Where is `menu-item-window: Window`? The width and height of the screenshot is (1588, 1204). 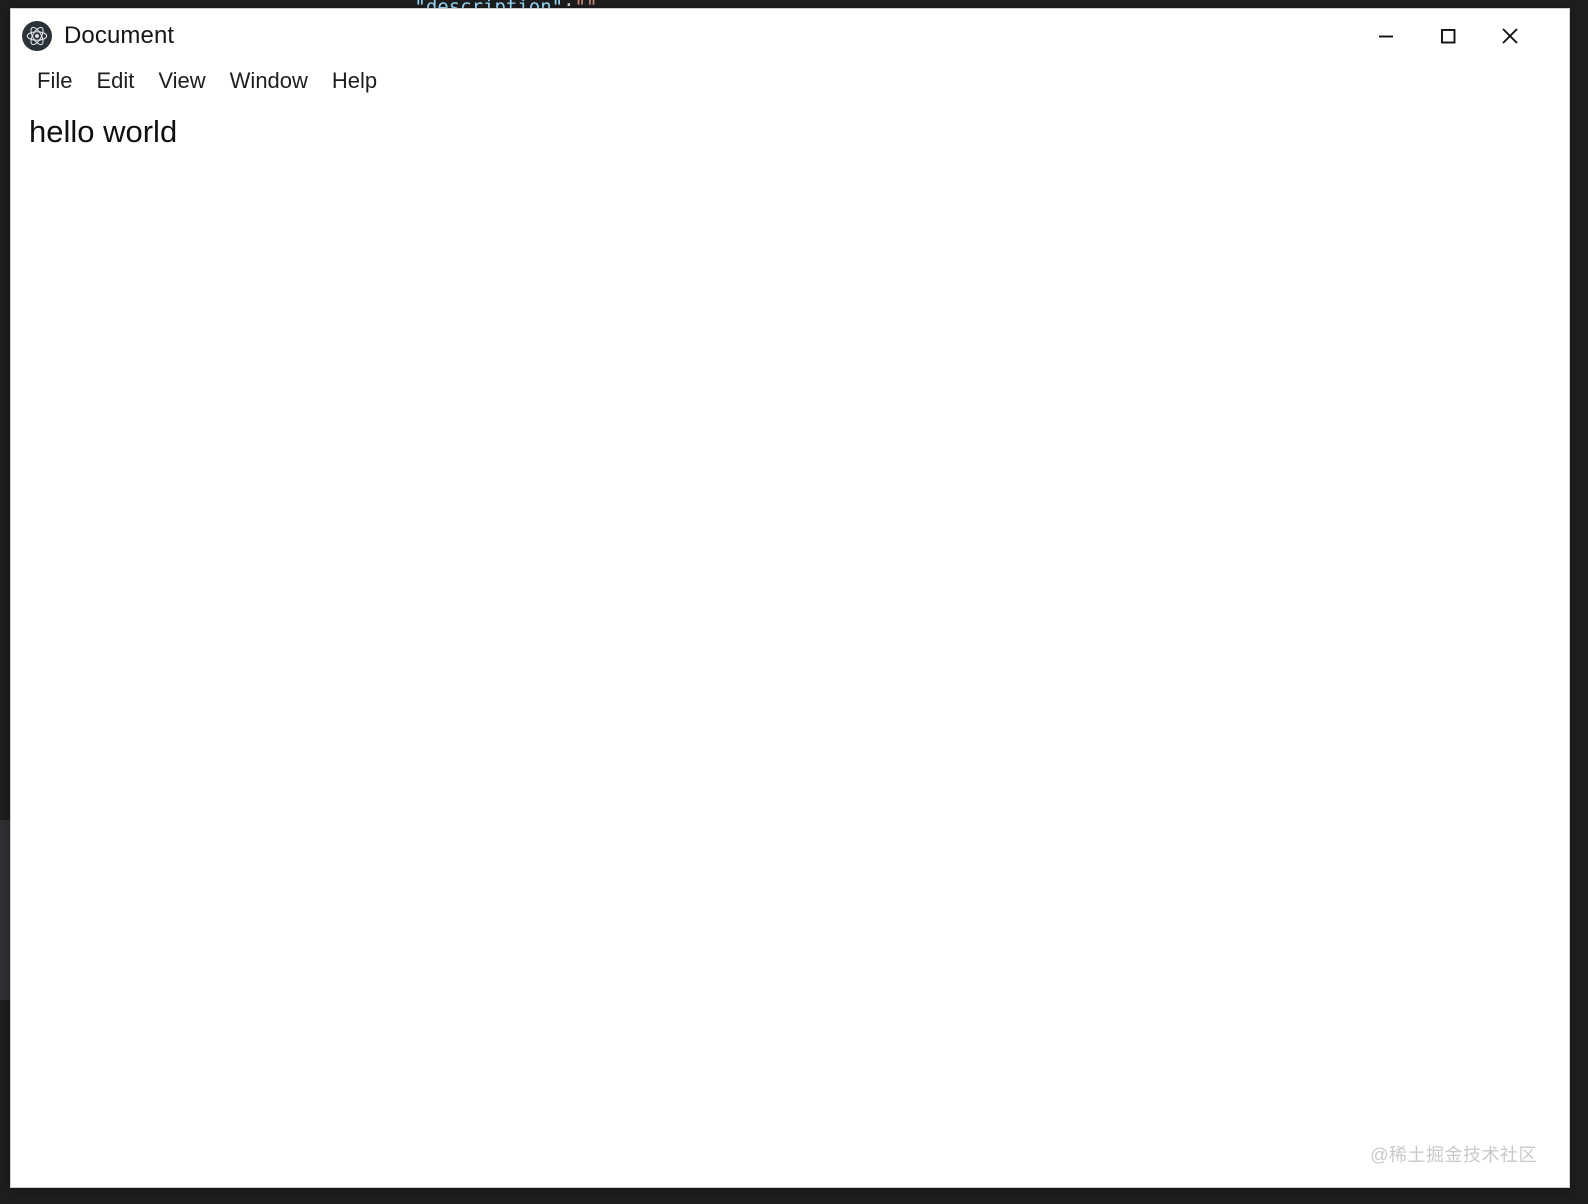
menu-item-window: Window is located at coordinates (269, 81).